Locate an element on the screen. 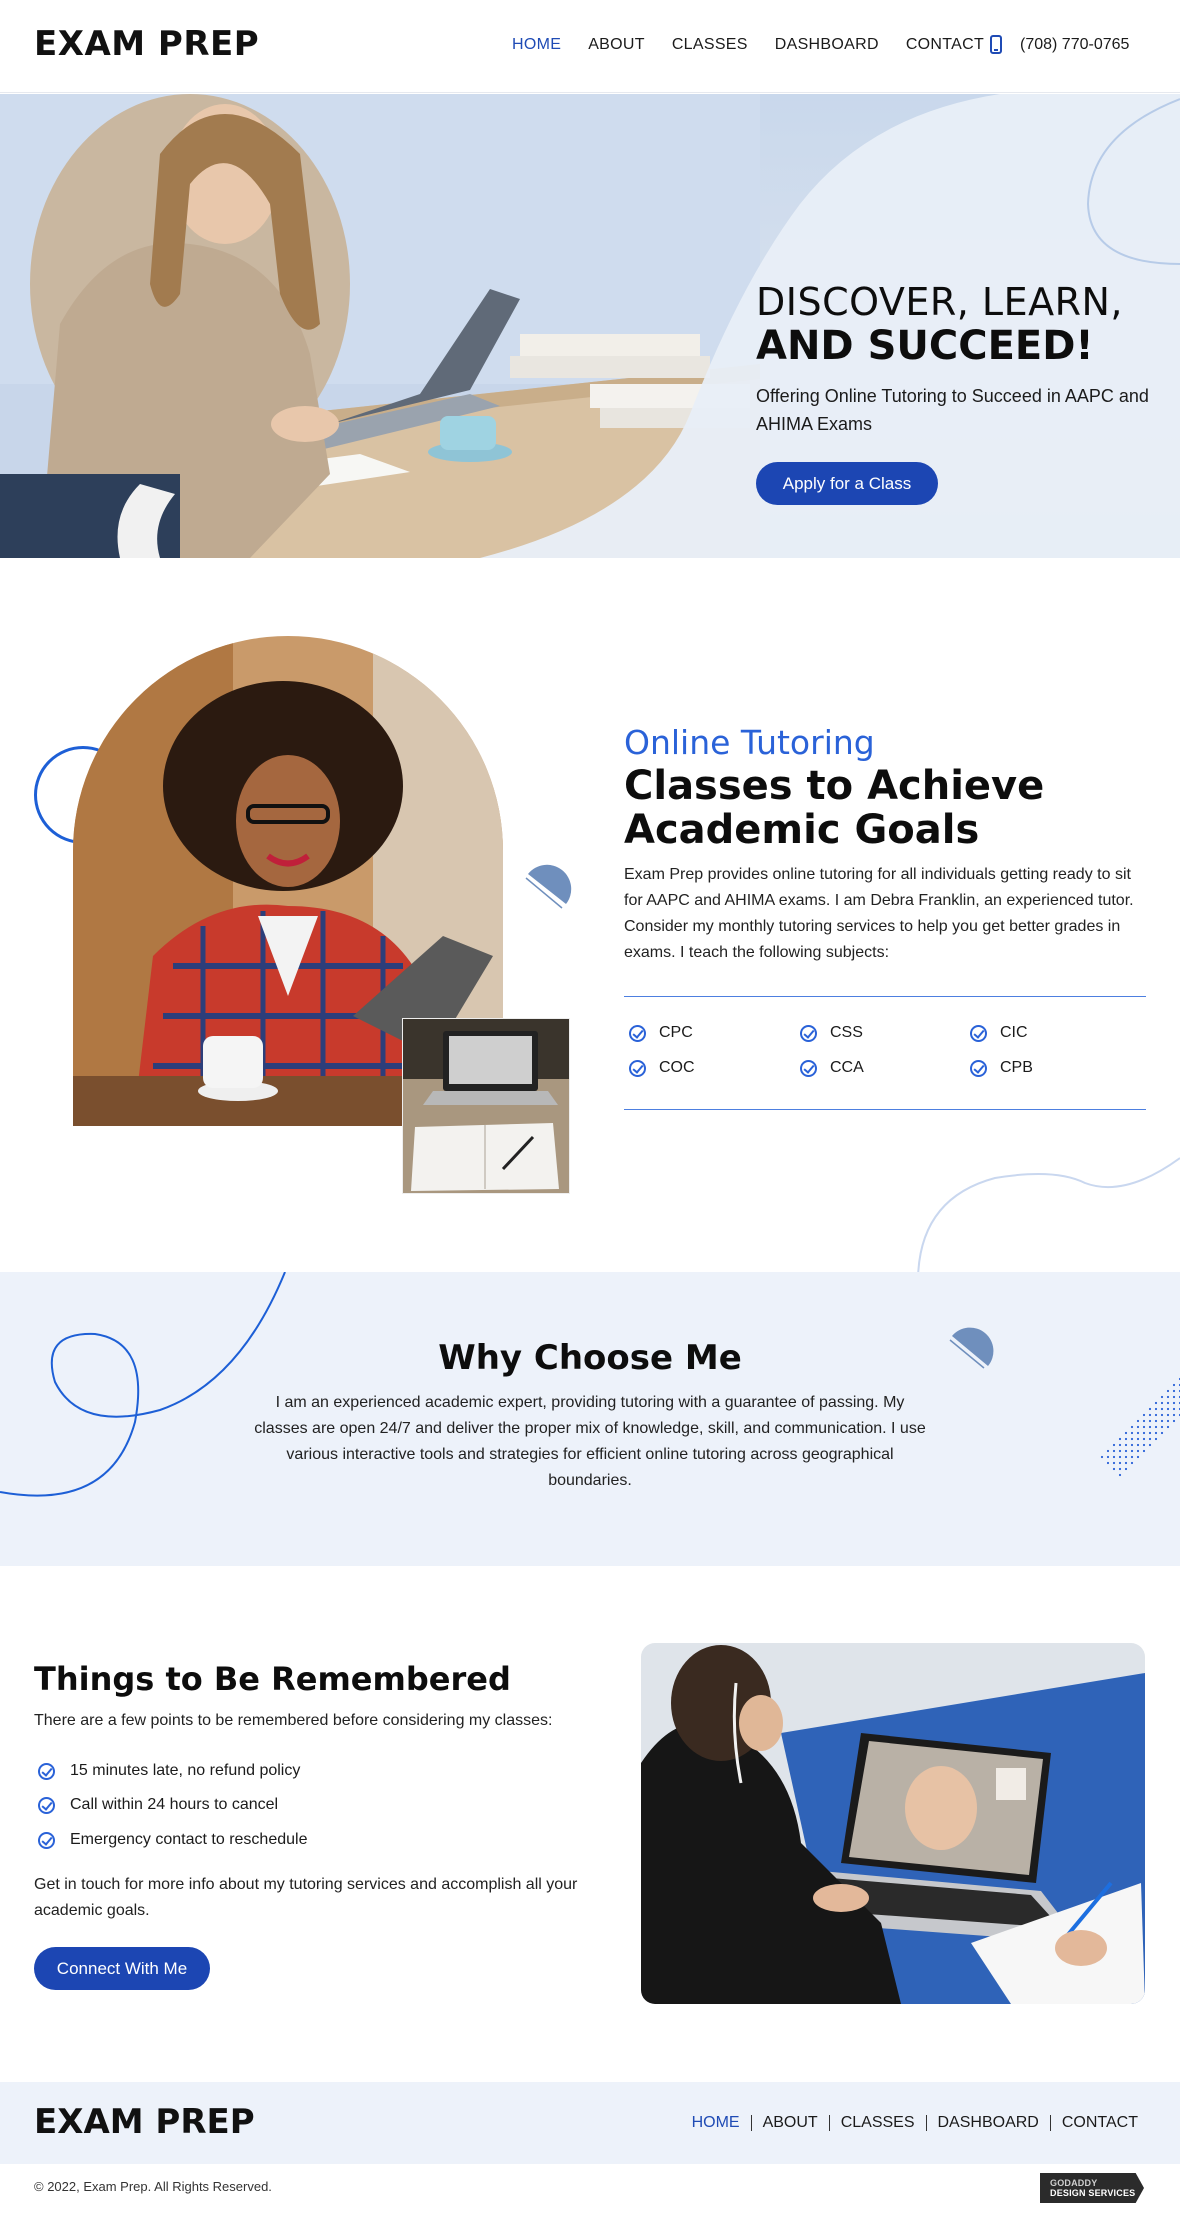 Image resolution: width=1180 pixels, height=2215 pixels. connect-button: Connect With Me is located at coordinates (122, 1968).